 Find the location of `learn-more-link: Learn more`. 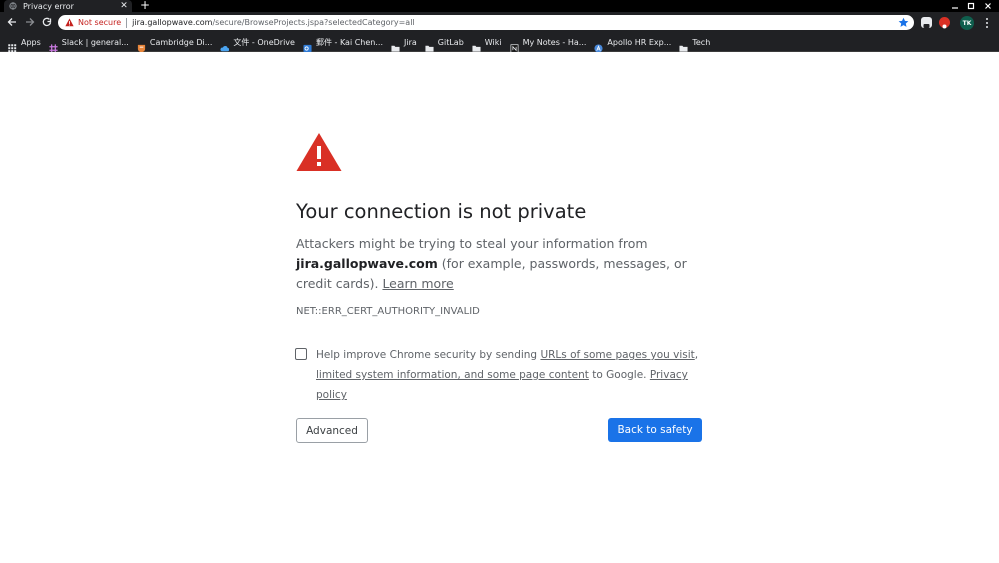

learn-more-link: Learn more is located at coordinates (417, 283).